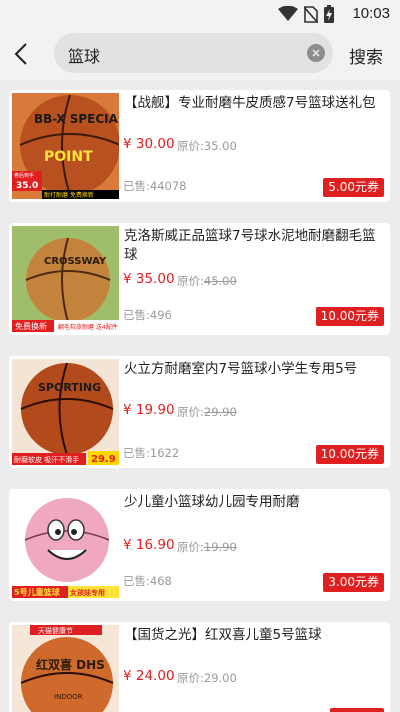 This screenshot has height=712, width=400. I want to click on product-title: 【国货之光】红双喜儿童5号篮球, so click(223, 635).